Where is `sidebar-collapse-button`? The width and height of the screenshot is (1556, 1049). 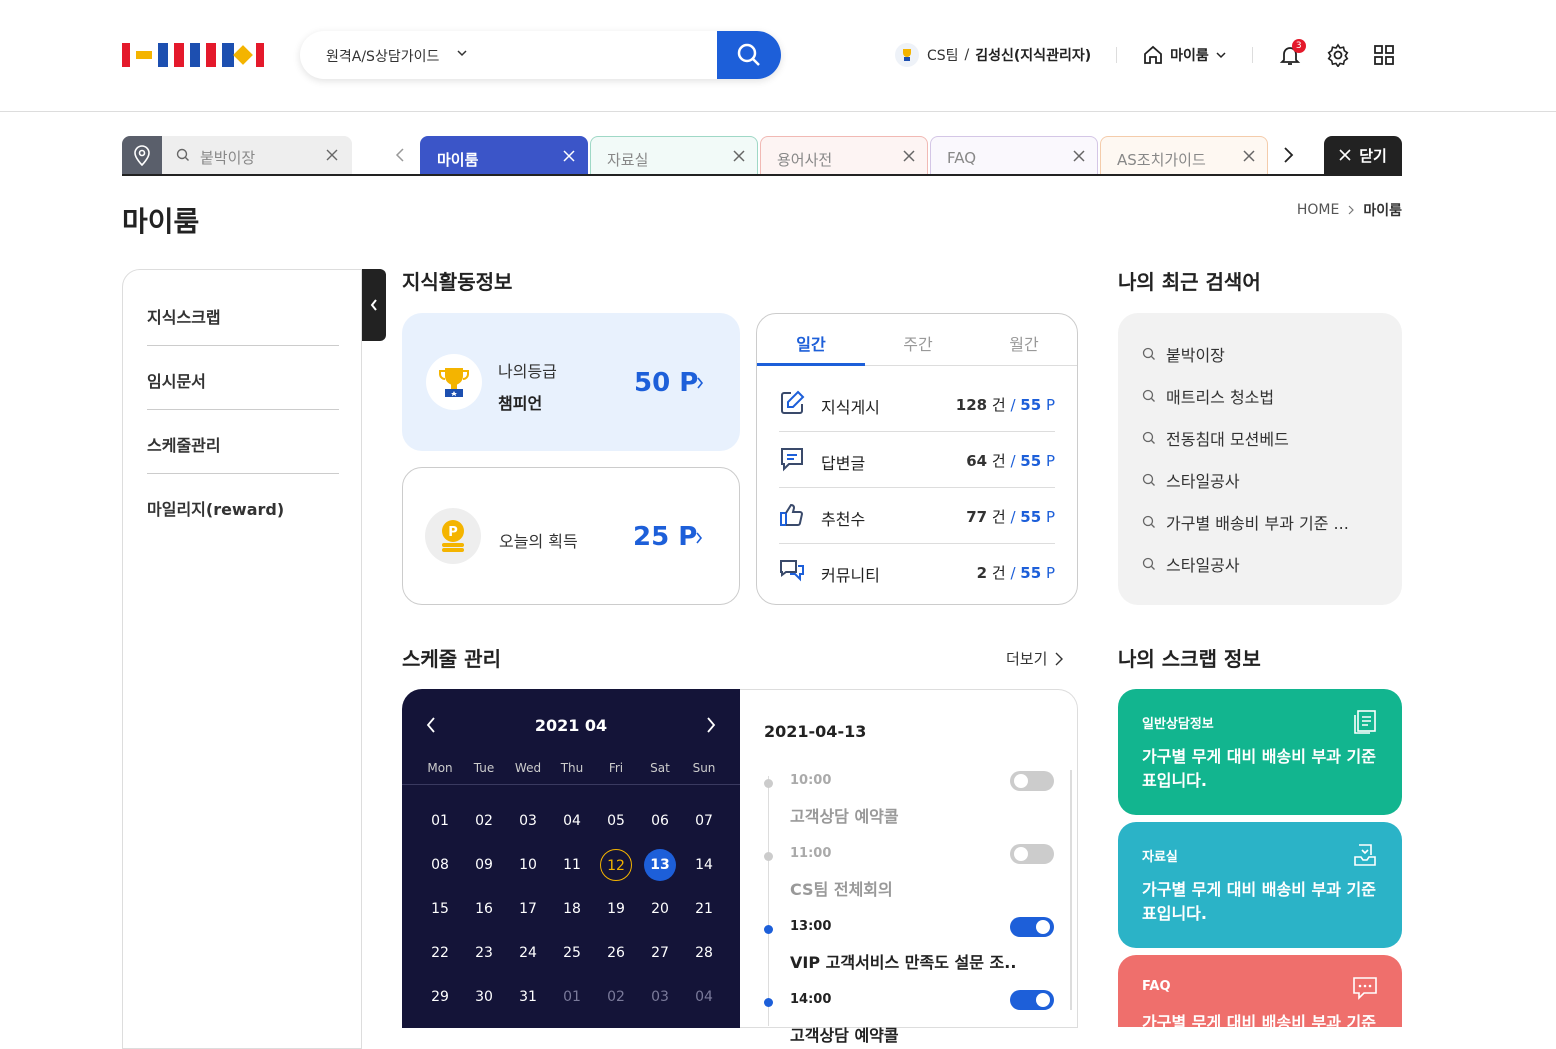 sidebar-collapse-button is located at coordinates (374, 305).